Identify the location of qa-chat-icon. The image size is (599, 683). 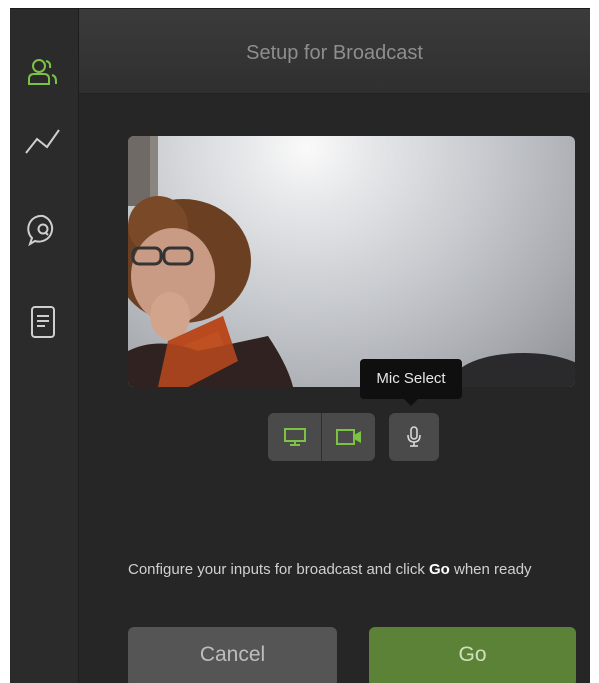
(40, 230).